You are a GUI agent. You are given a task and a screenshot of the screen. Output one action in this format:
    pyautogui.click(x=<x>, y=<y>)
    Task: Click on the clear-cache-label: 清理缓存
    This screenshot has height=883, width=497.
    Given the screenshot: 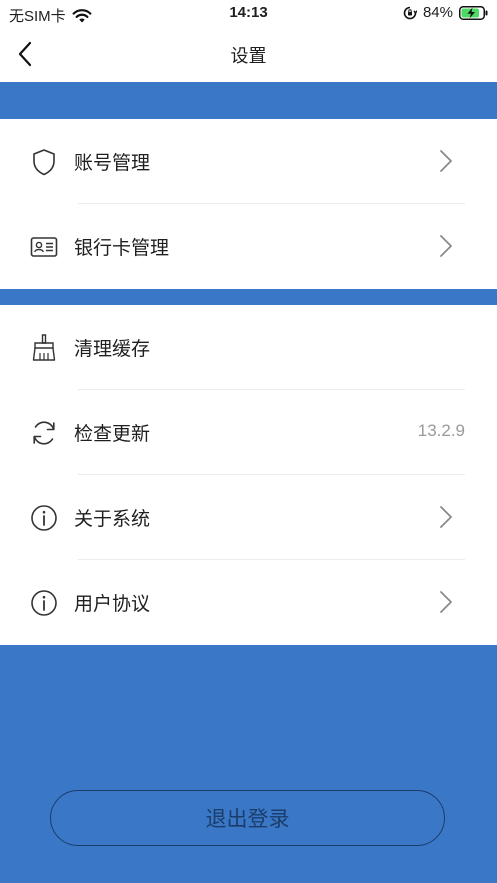 What is the action you would take?
    pyautogui.click(x=112, y=349)
    